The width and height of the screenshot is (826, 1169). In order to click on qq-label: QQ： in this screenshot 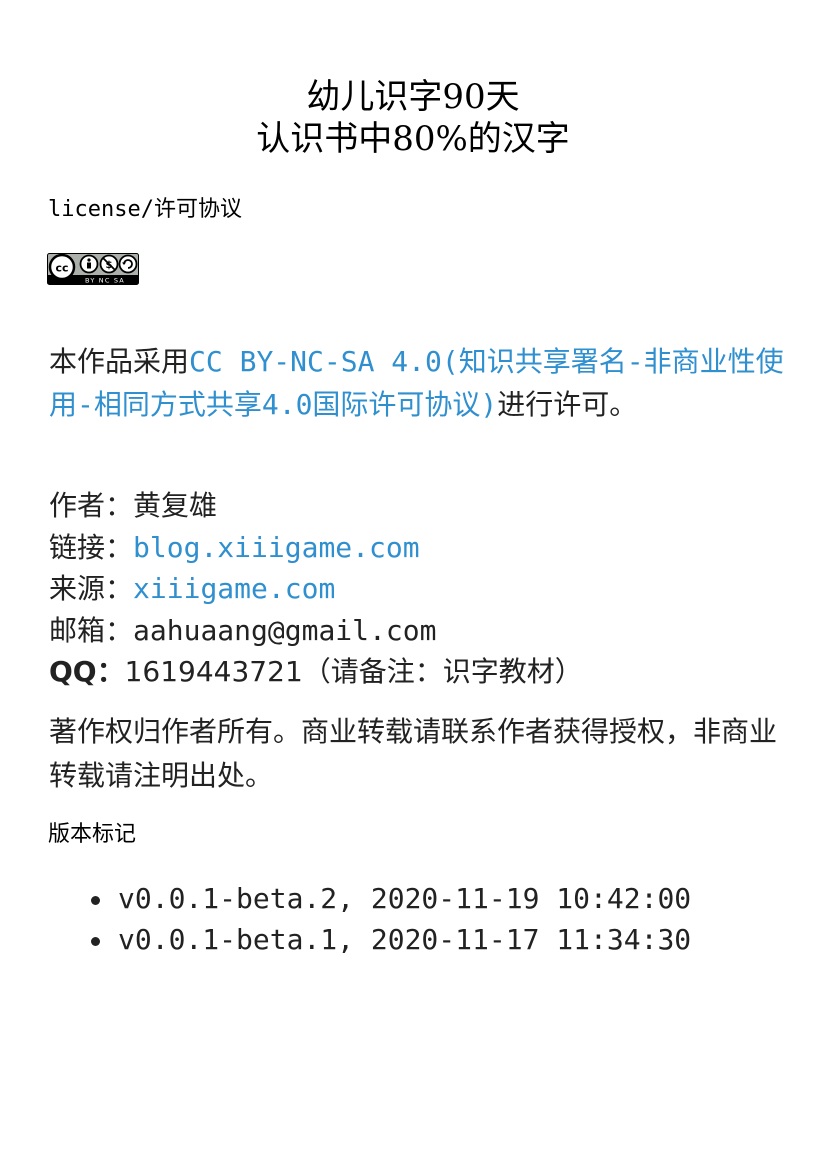, I will do `click(87, 671)`.